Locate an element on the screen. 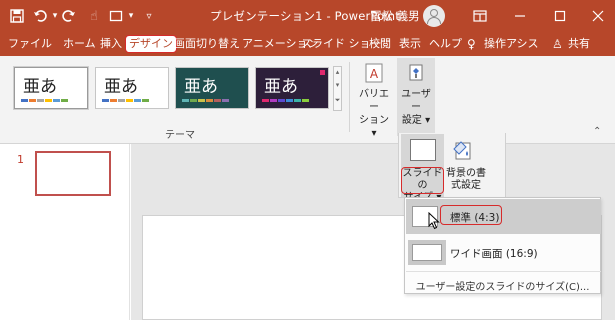 This screenshot has width=615, height=320. touch-mode-icon: ☝ is located at coordinates (94, 16).